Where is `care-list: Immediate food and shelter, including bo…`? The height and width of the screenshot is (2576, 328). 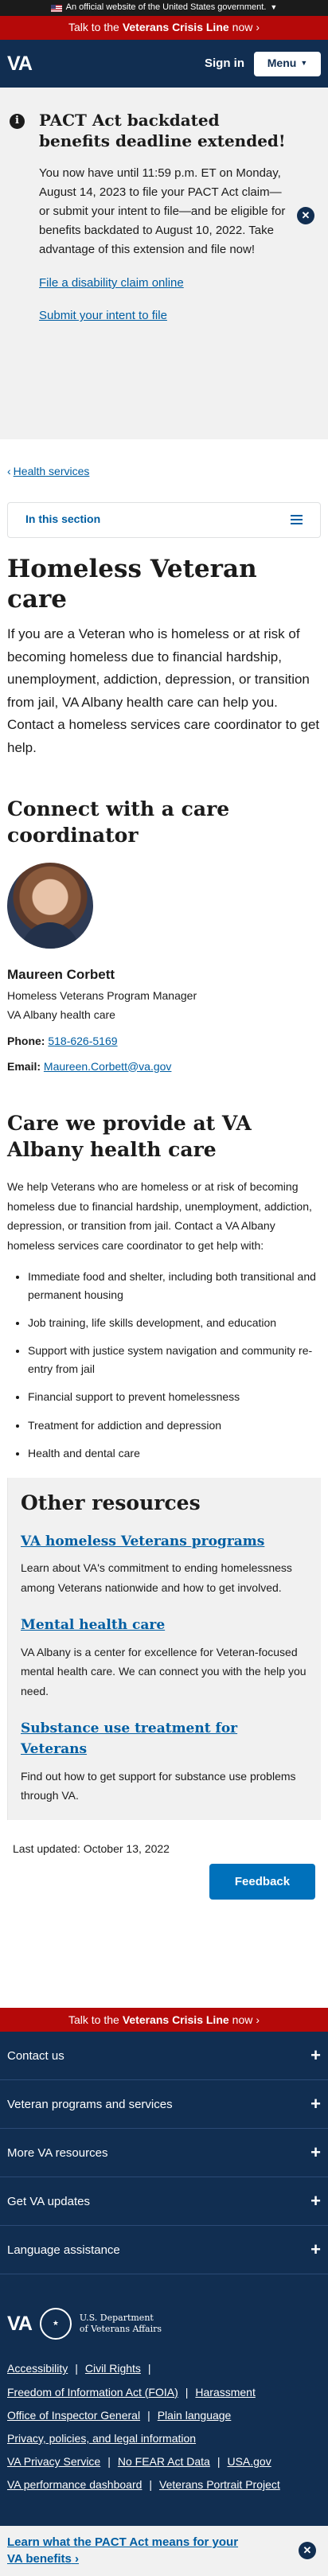
care-list: Immediate food and shelter, including bo… is located at coordinates (164, 1365).